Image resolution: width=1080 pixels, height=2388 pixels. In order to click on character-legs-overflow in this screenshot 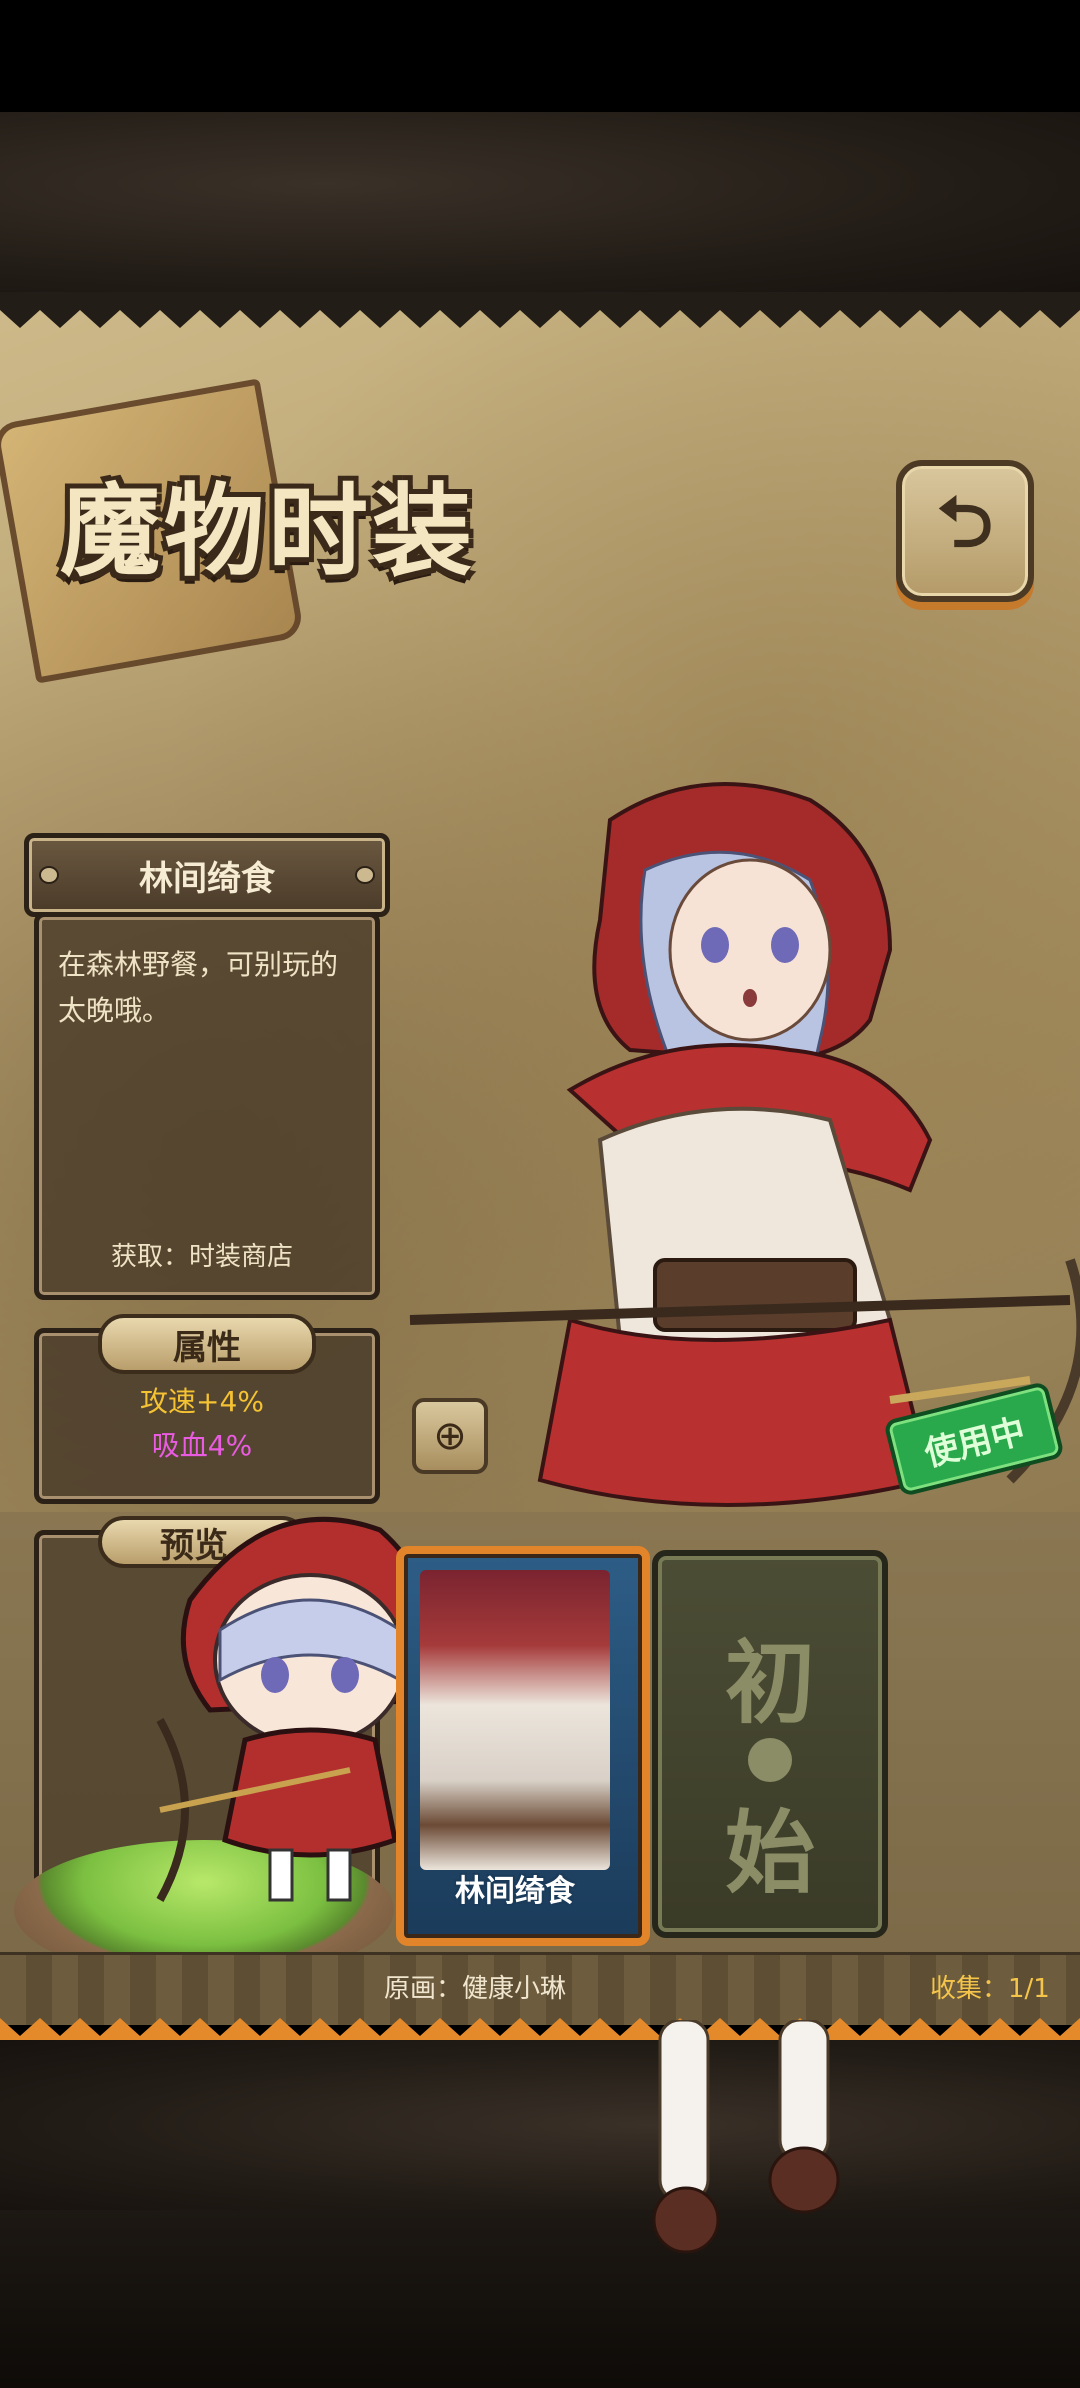, I will do `click(746, 2137)`.